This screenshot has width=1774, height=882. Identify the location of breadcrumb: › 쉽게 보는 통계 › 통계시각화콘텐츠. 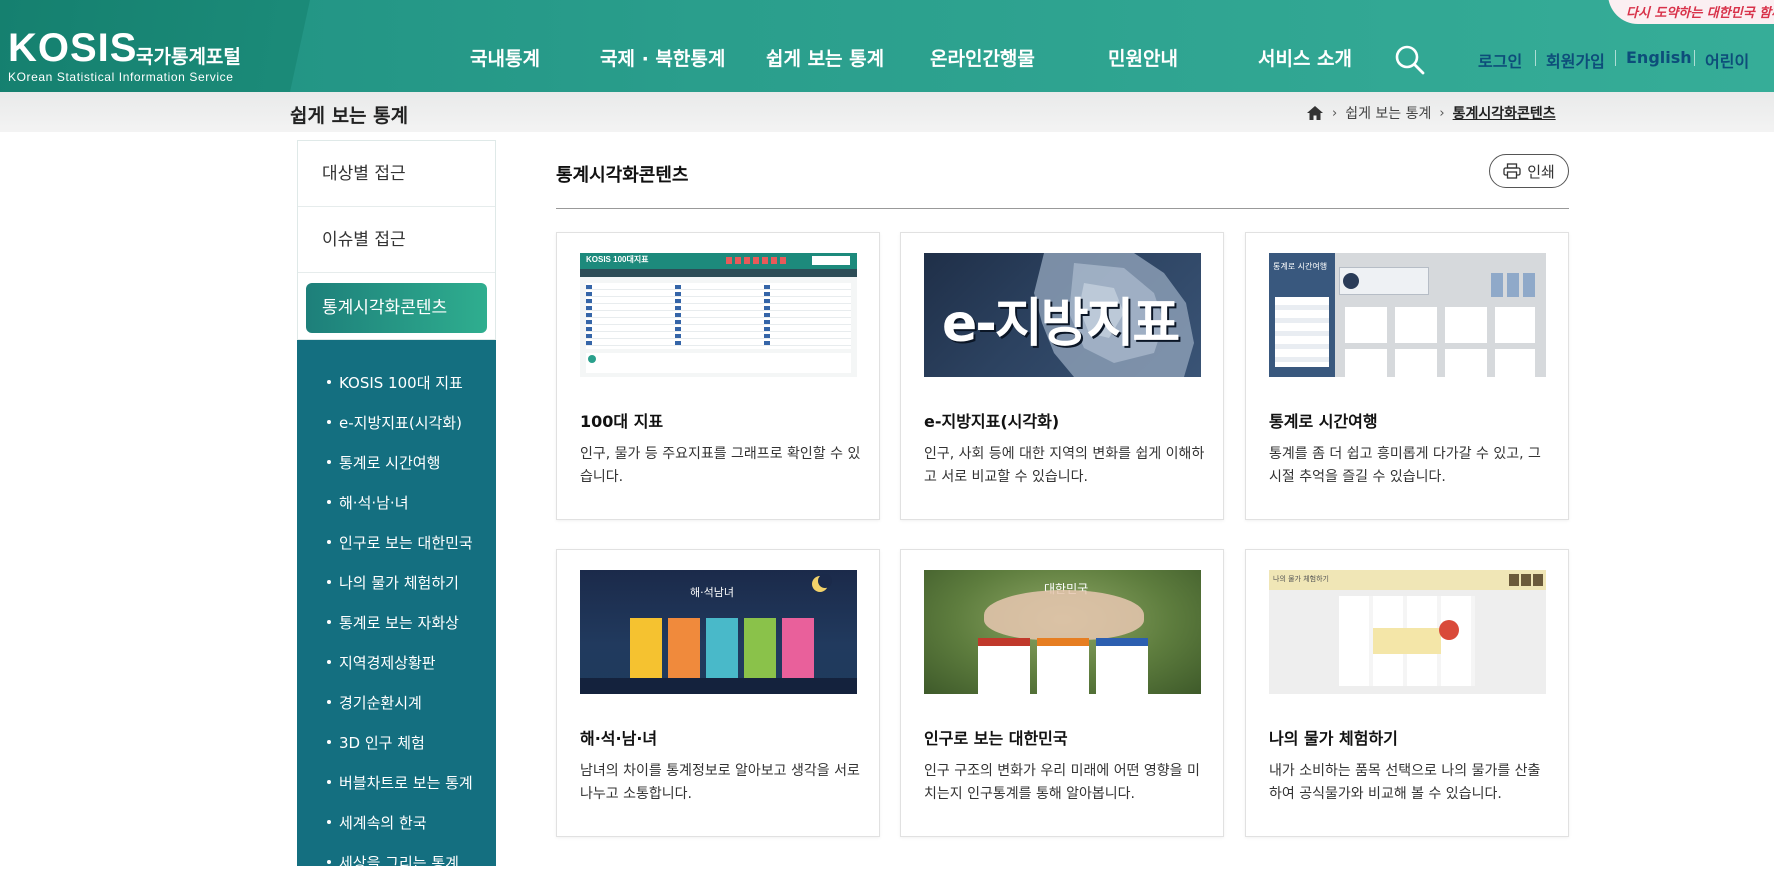
(1431, 113).